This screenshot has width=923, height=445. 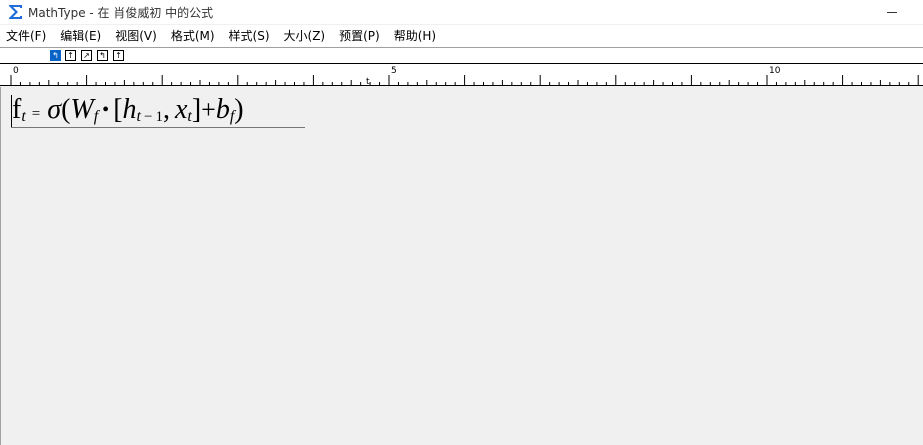 I want to click on eq-one: 1, so click(x=159, y=117).